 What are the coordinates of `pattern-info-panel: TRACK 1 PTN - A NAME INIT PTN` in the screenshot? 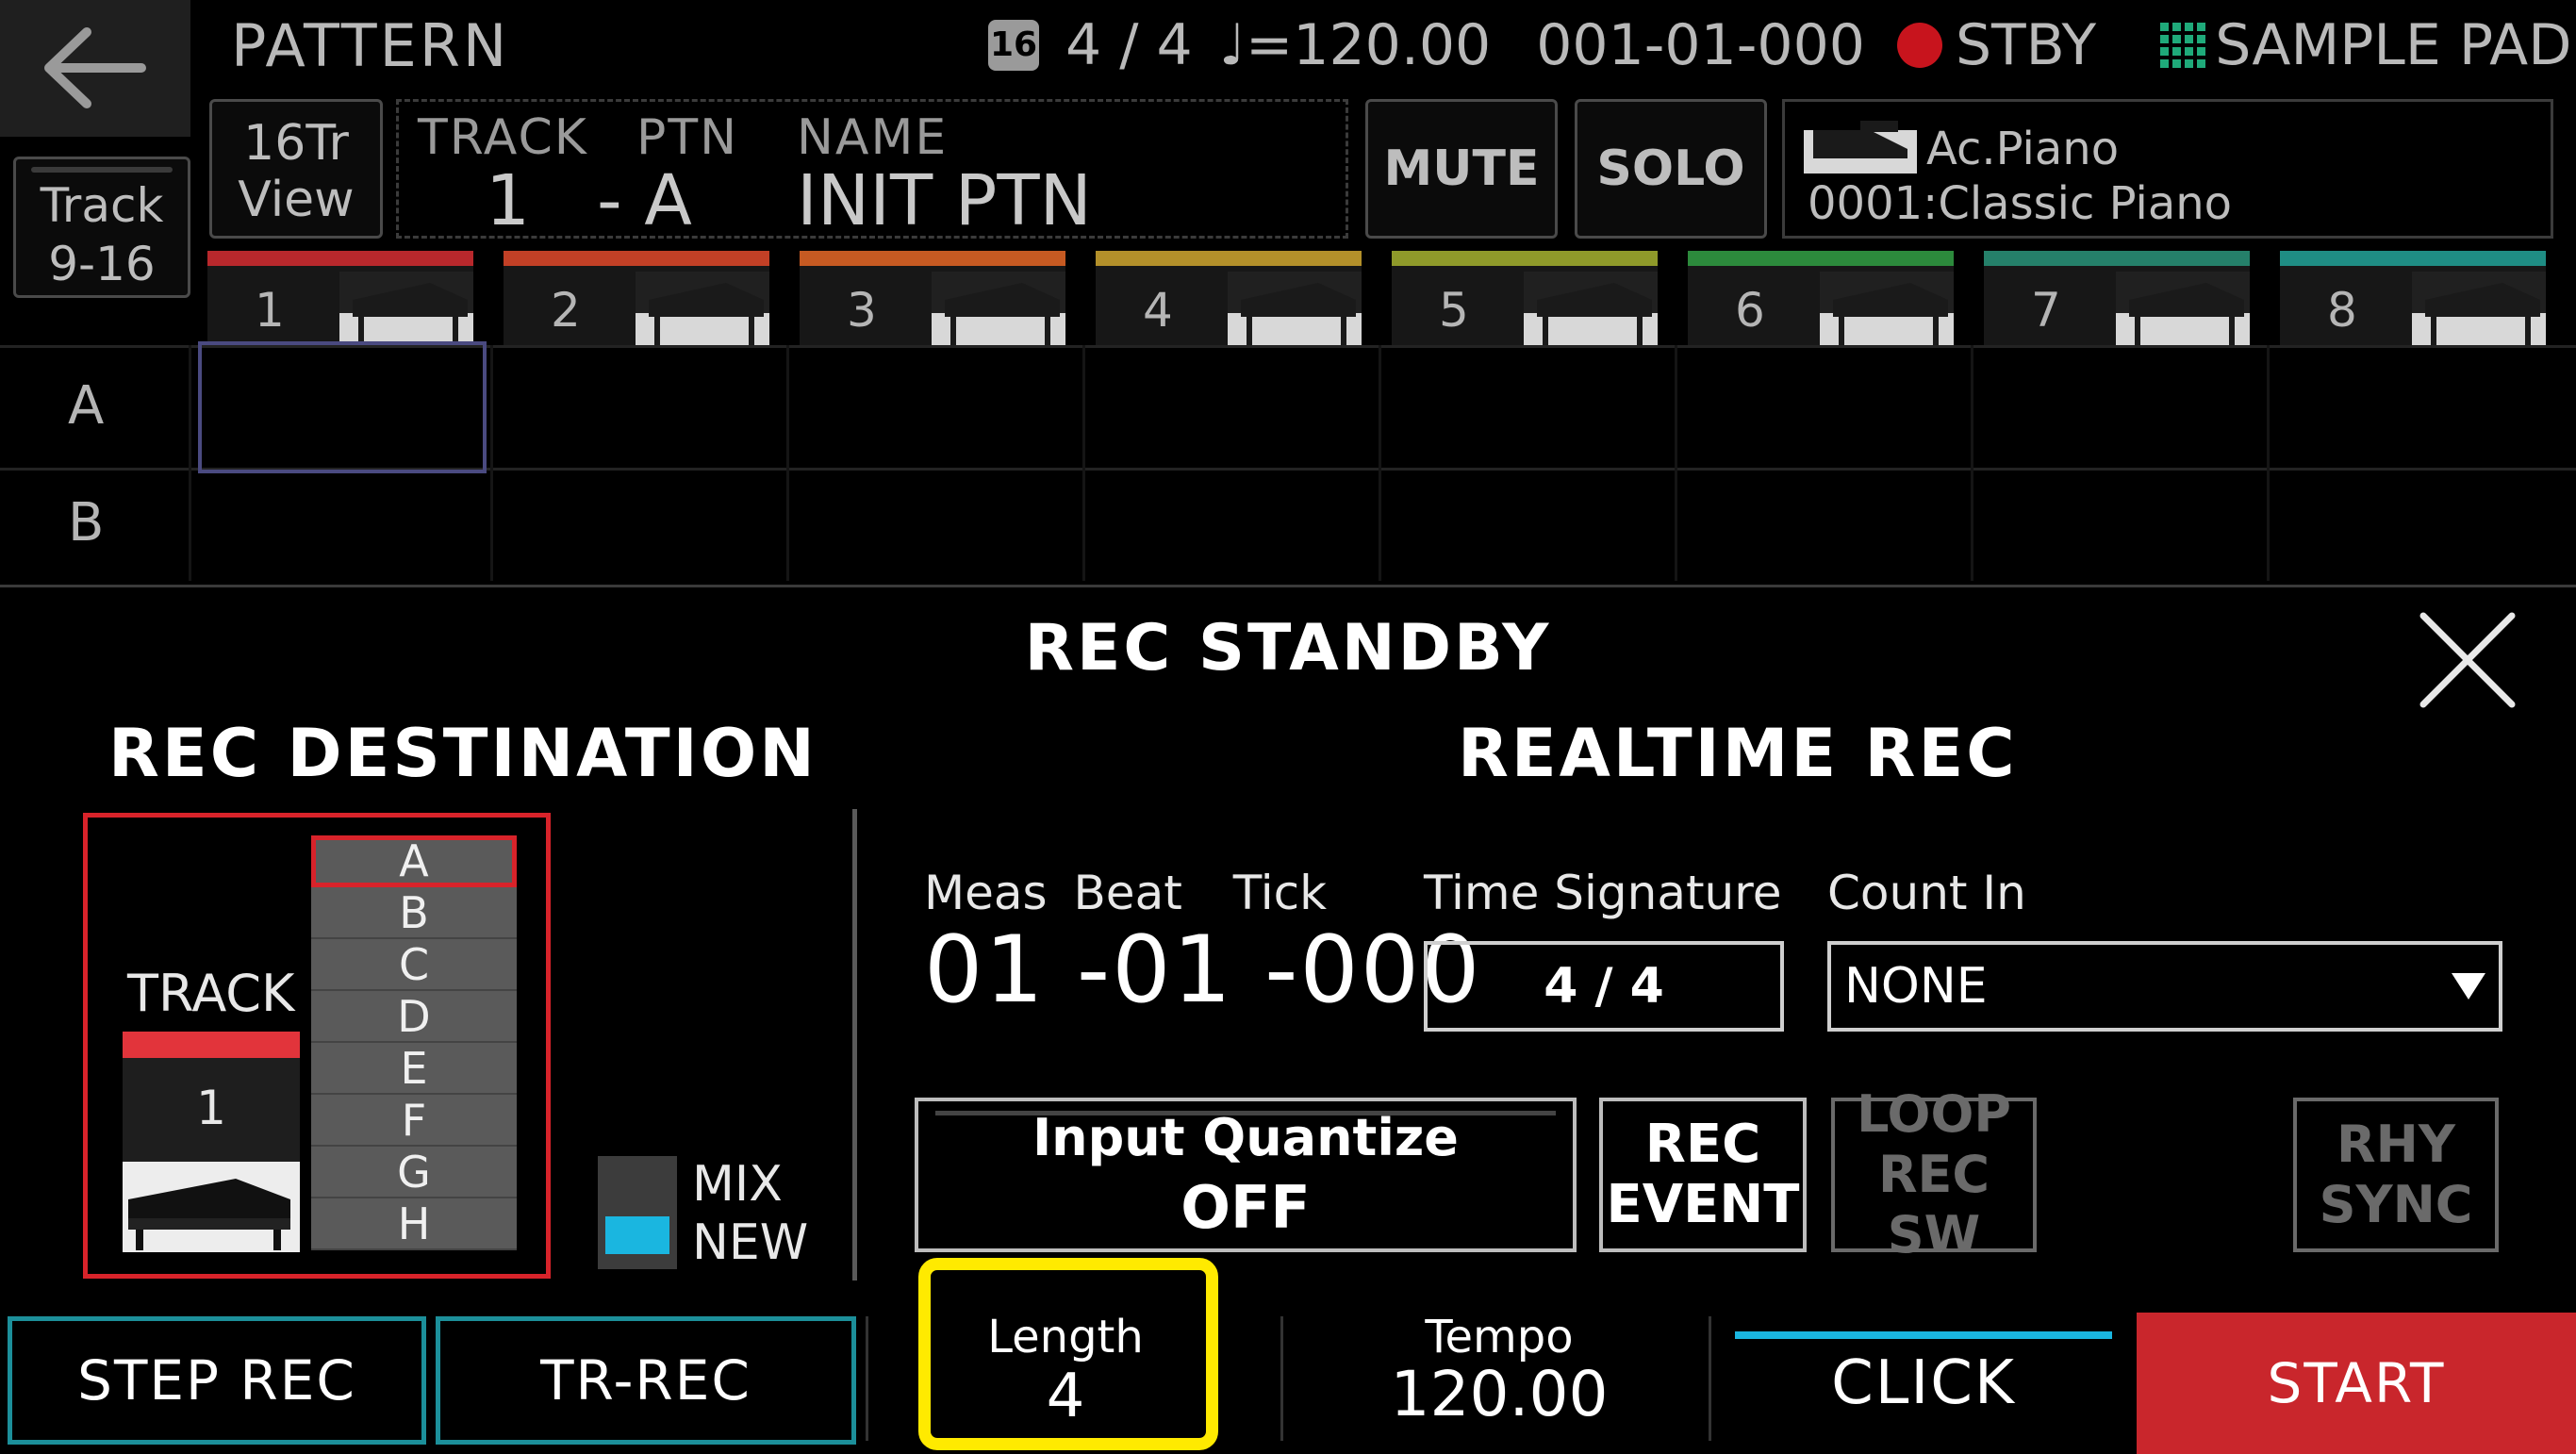 It's located at (872, 170).